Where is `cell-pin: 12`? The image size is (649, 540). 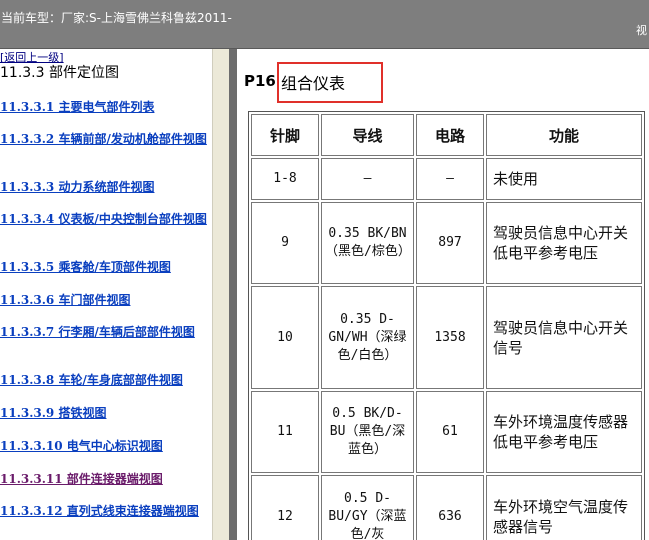
cell-pin: 12 is located at coordinates (285, 507).